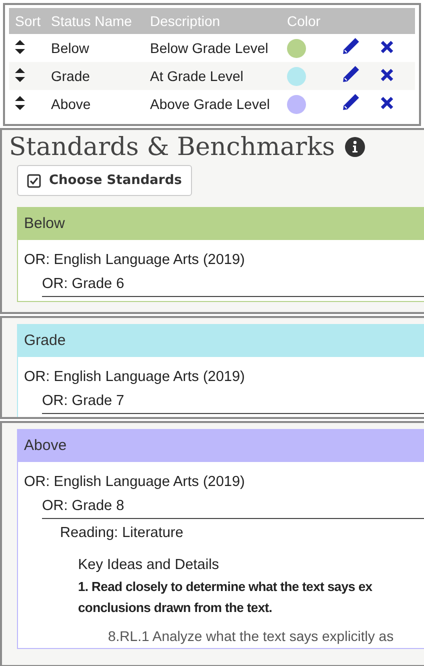  Describe the element at coordinates (28, 21) in the screenshot. I see `column-header: Sort` at that location.